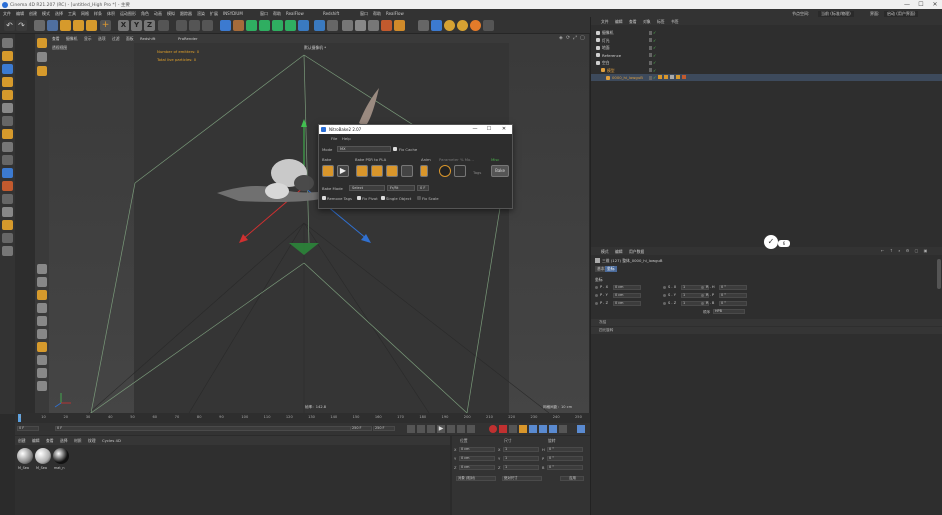  I want to click on attr-menu-item: 用户数据, so click(636, 252).